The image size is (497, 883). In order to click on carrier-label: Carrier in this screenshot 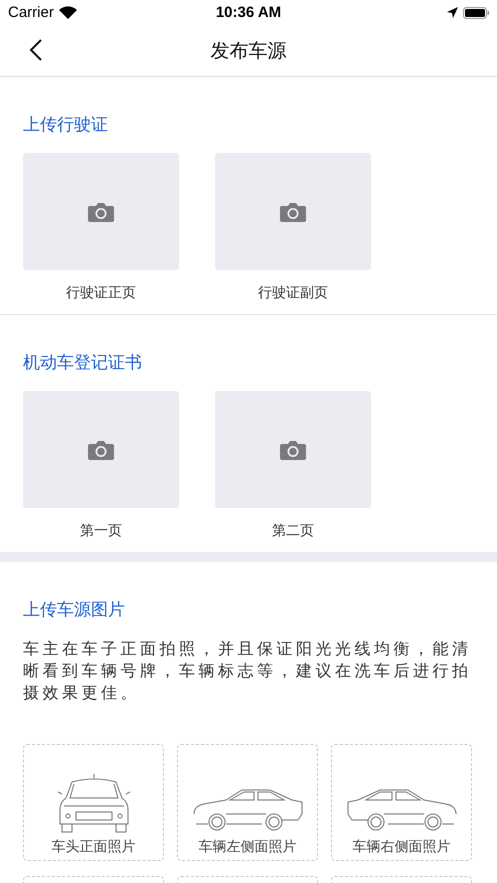, I will do `click(31, 12)`.